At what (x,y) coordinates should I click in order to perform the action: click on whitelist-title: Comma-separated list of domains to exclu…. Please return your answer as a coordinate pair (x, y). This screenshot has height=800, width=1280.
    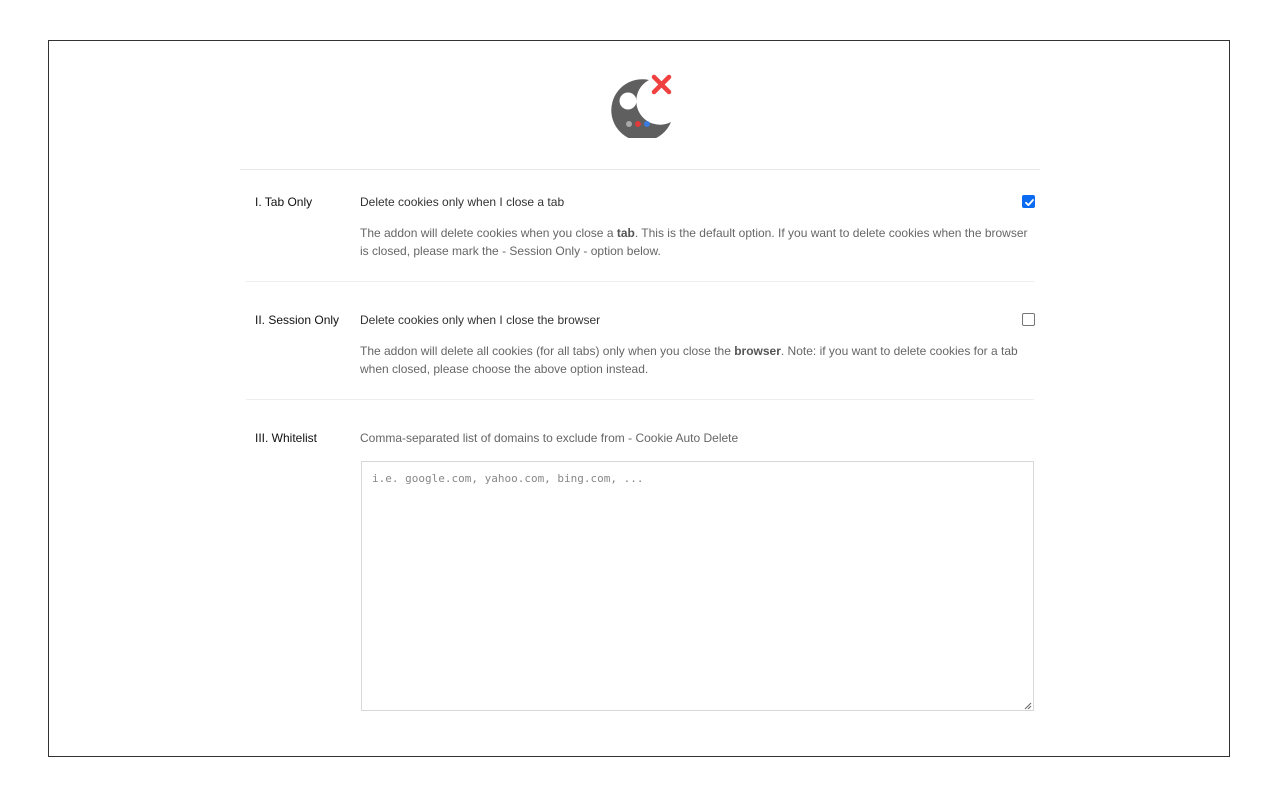
    Looking at the image, I should click on (549, 438).